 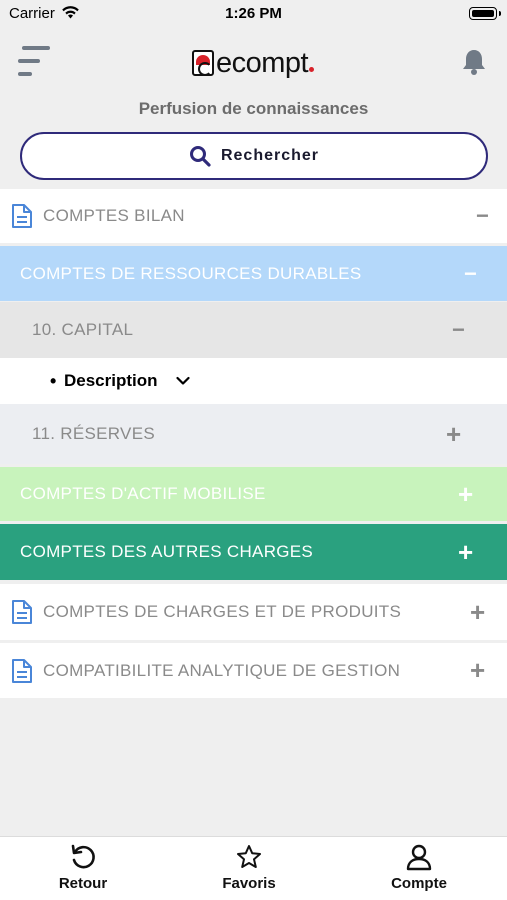 What do you see at coordinates (143, 493) in the screenshot?
I see `row-label: COMPTES D'ACTIF MOBILISE` at bounding box center [143, 493].